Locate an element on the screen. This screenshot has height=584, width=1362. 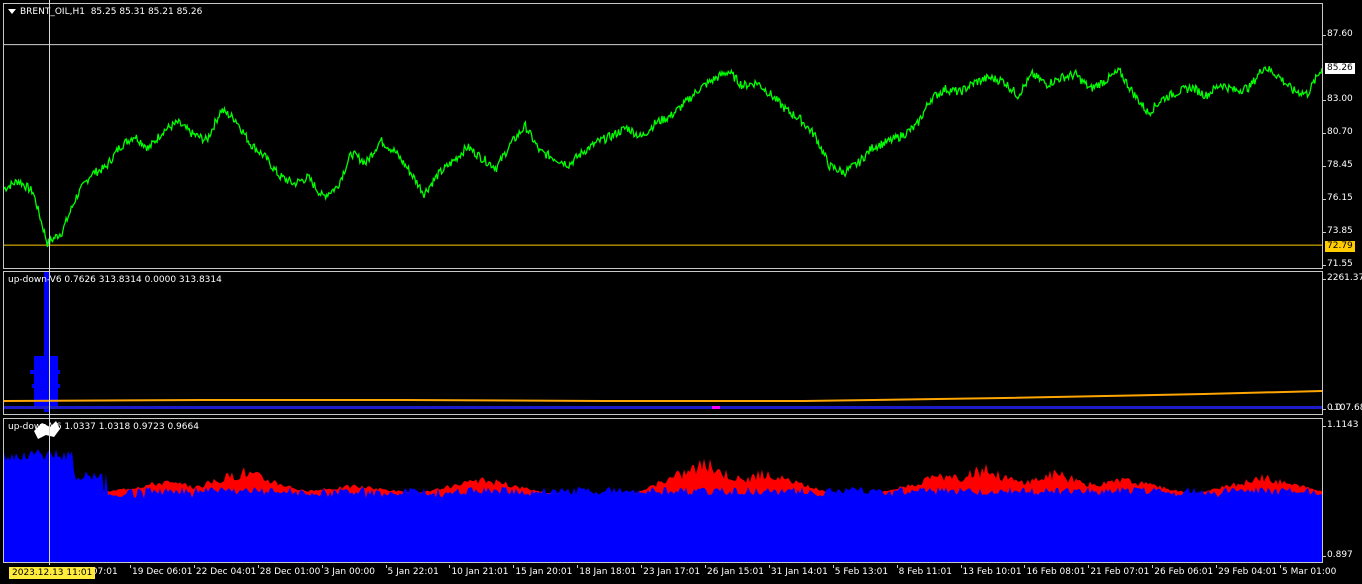
current-price-tag: 85.26 is located at coordinates (1340, 68).